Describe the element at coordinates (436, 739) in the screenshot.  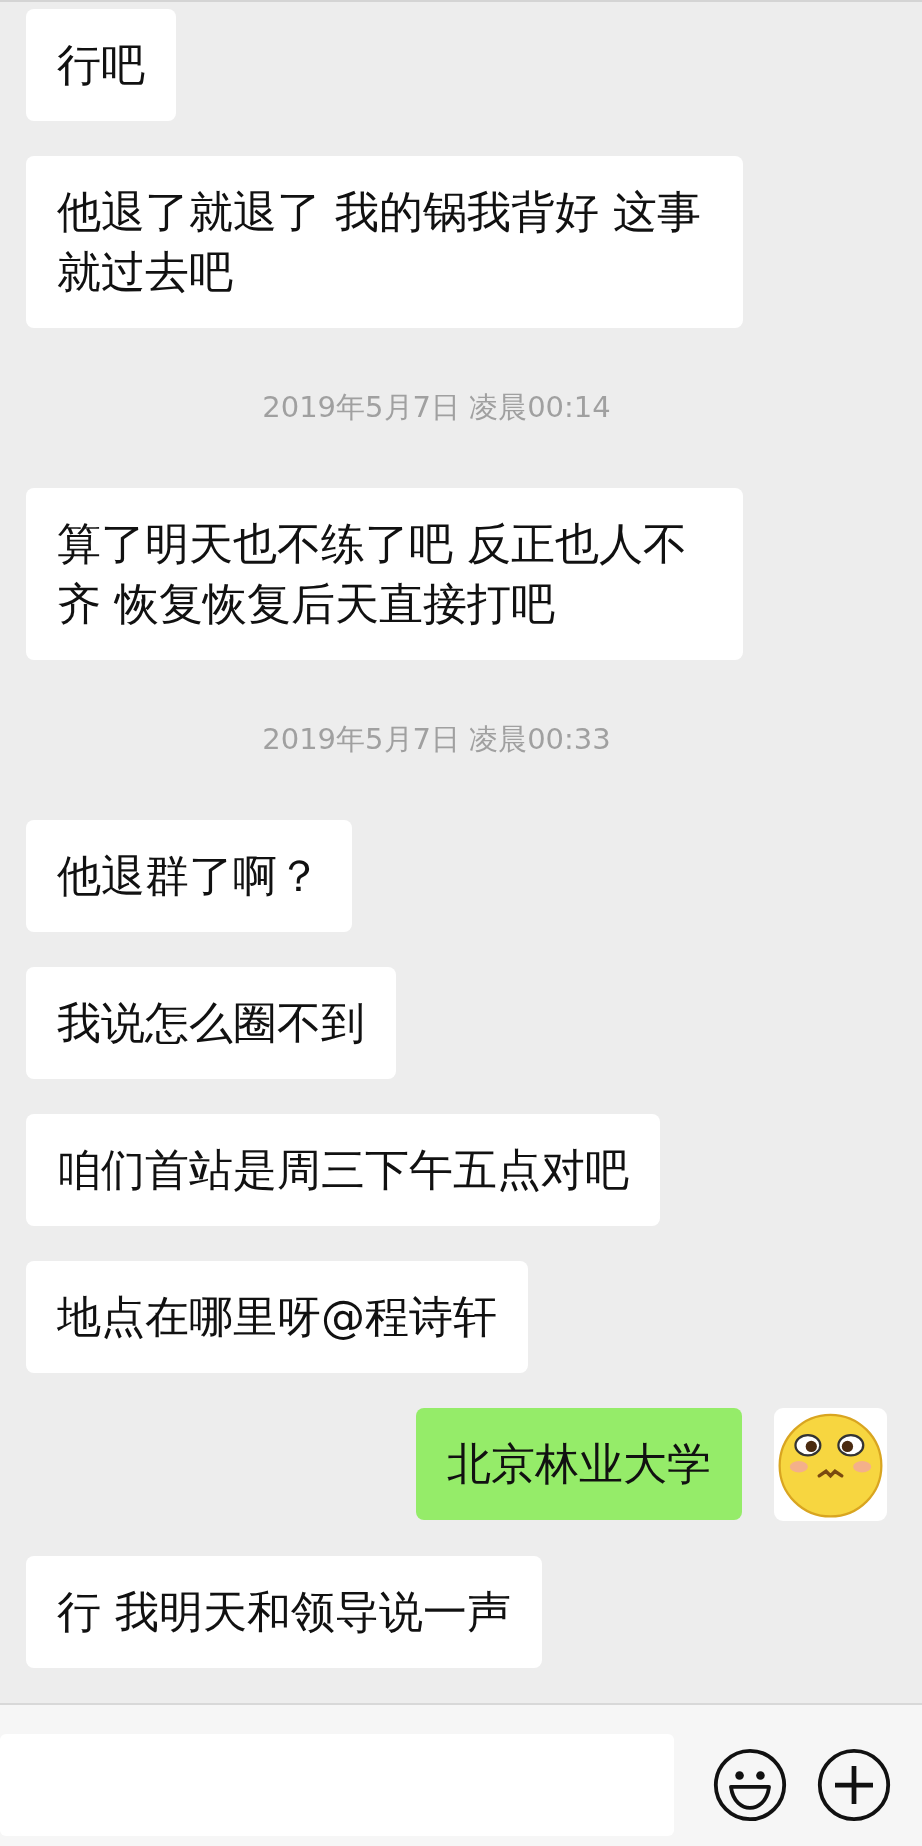
I see `timestamp: 2019年5月7日 凌晨00:33` at that location.